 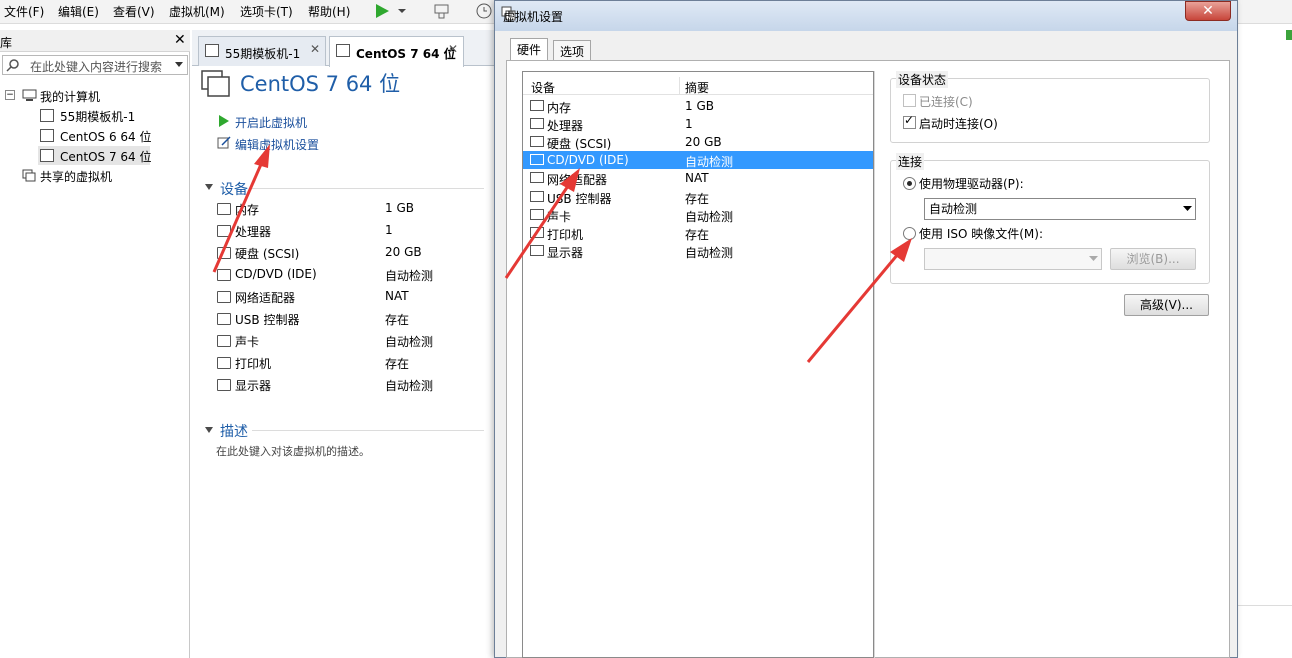 I want to click on summary-device-name: 打印机, so click(x=253, y=363).